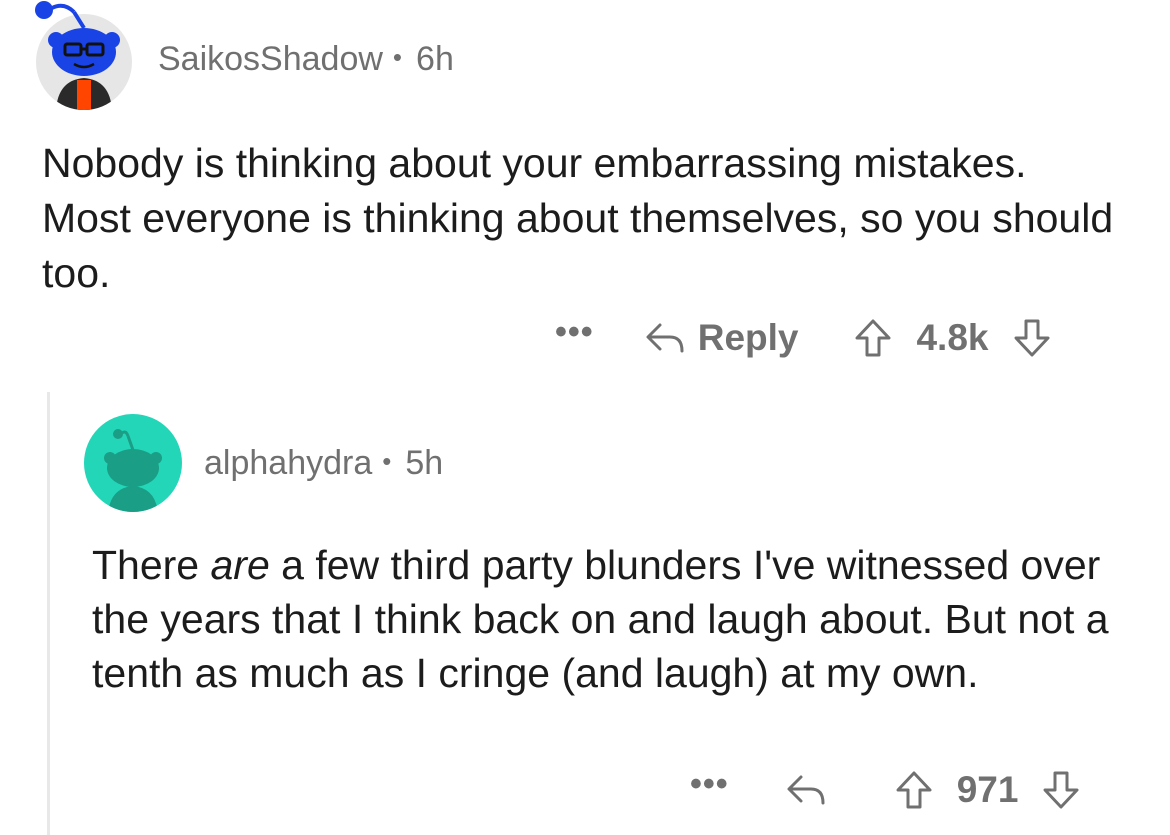 The image size is (1170, 835). I want to click on vote-controls: 971, so click(988, 790).